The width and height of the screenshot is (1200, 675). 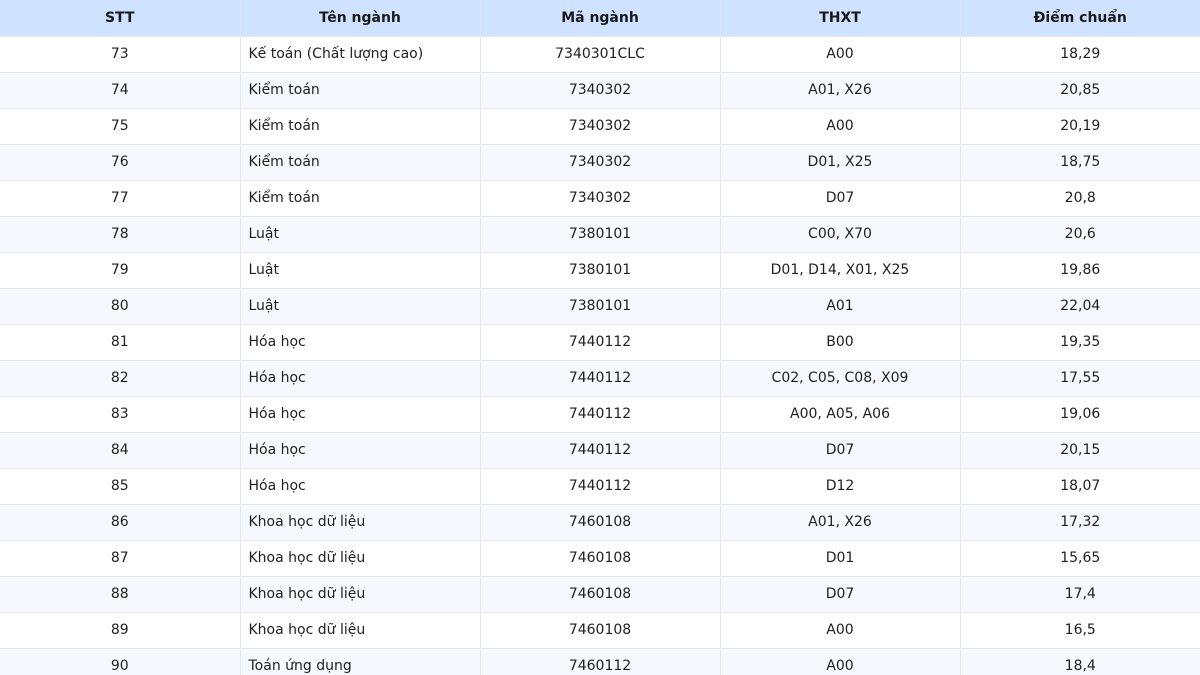 What do you see at coordinates (120, 486) in the screenshot?
I see `cell-stt: 85` at bounding box center [120, 486].